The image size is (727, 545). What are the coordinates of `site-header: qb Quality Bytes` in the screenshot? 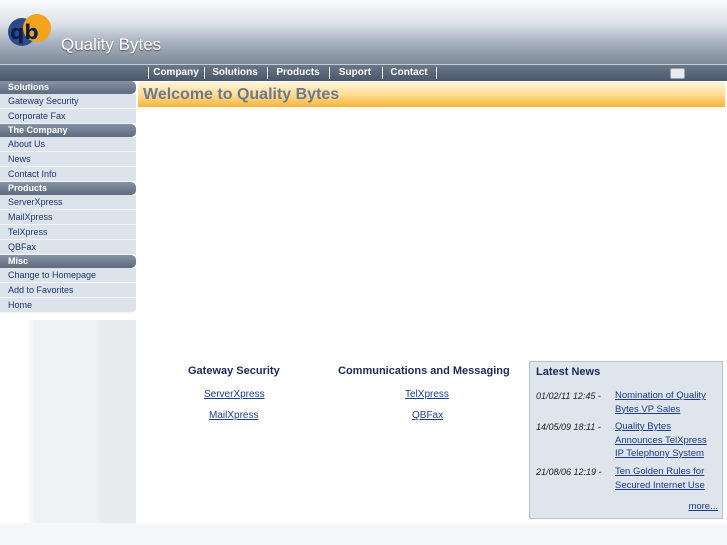 It's located at (363, 32).